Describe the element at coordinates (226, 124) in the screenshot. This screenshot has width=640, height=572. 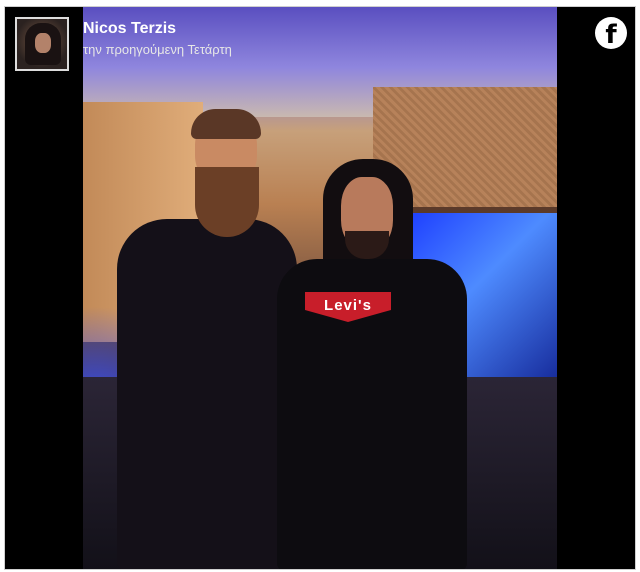
I see `person-left-hair` at that location.